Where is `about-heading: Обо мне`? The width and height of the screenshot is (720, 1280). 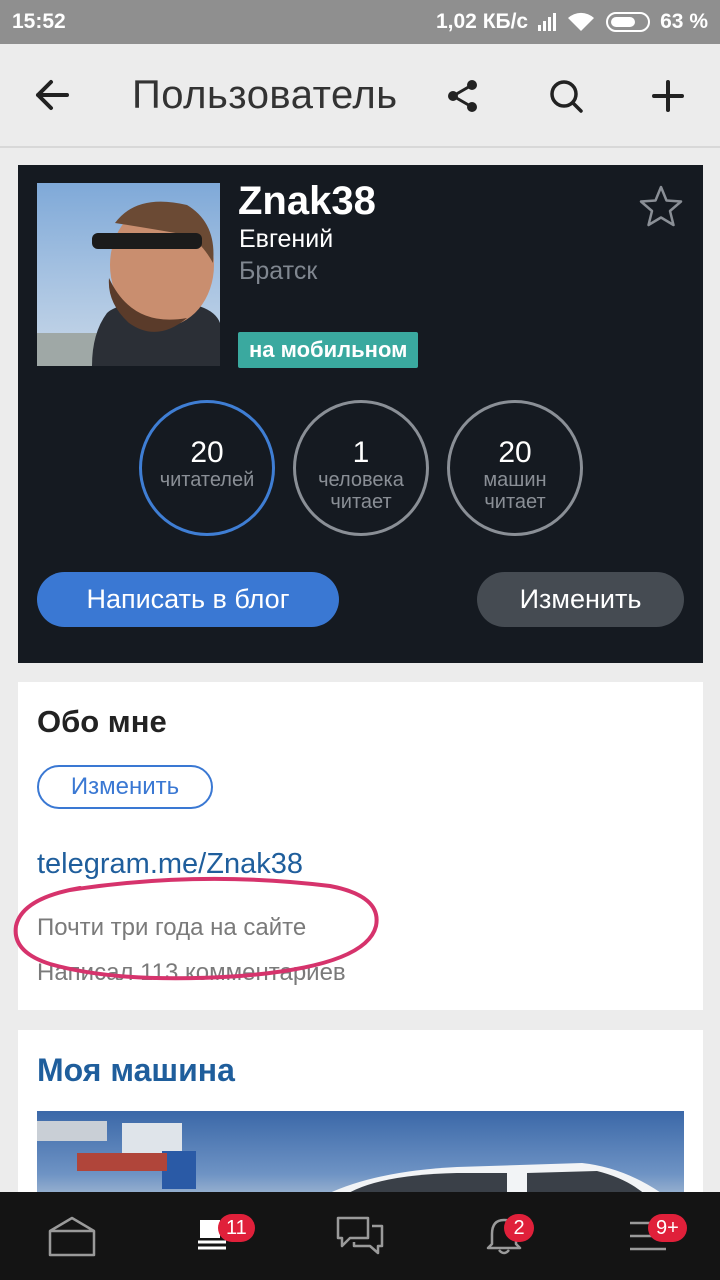 about-heading: Обо мне is located at coordinates (102, 721).